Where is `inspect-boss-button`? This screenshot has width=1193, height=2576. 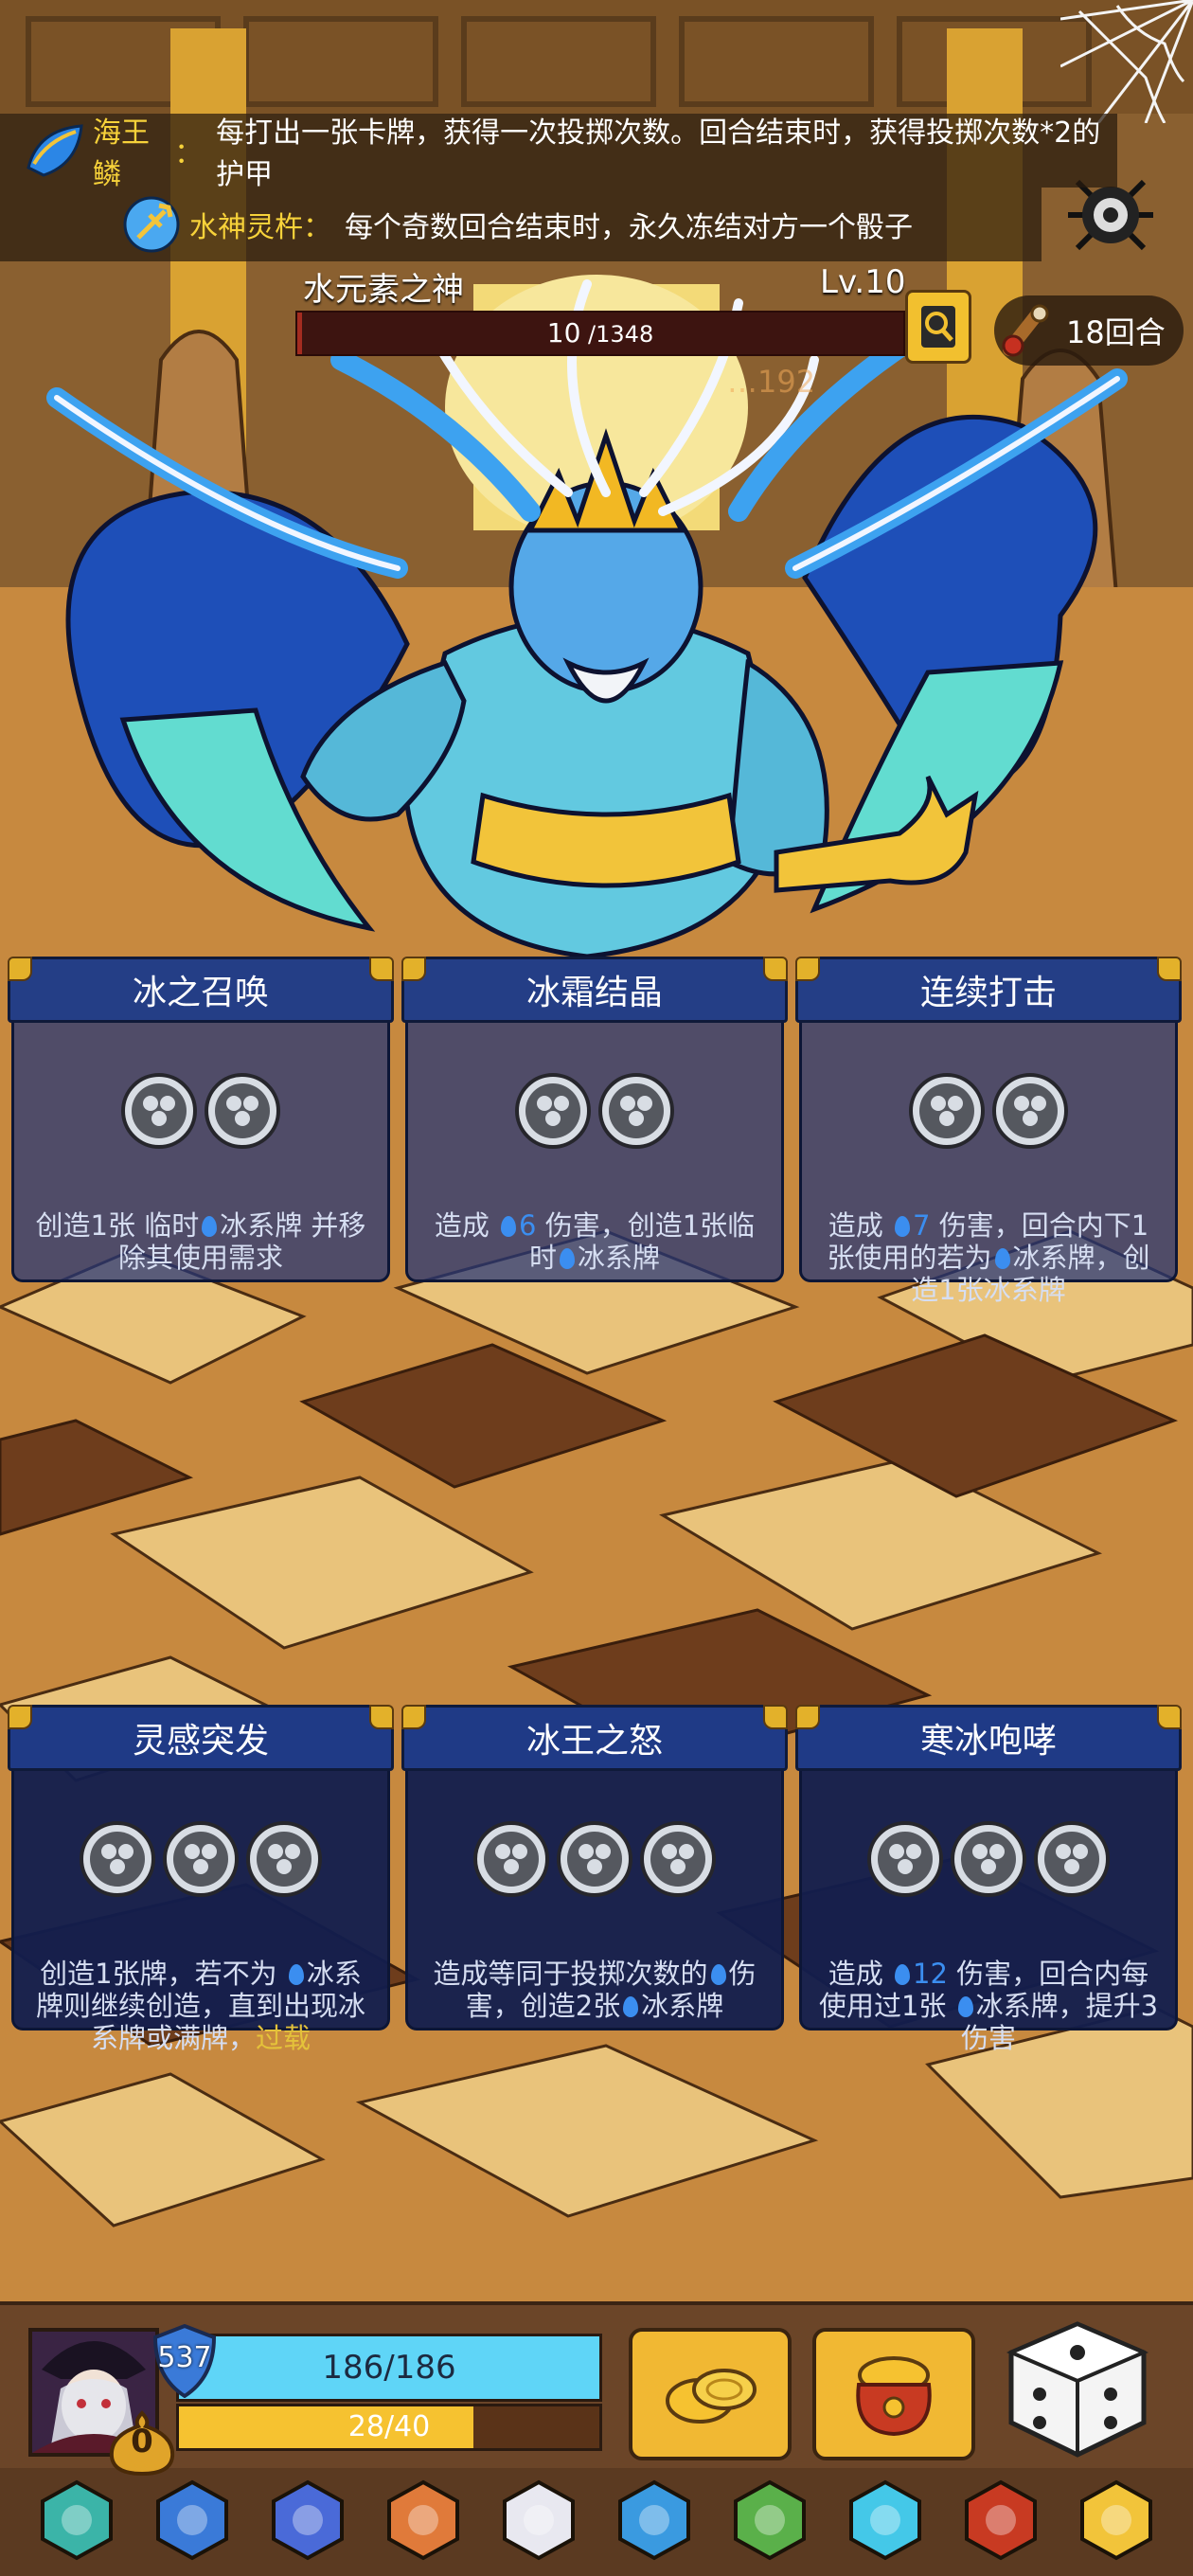
inspect-boss-button is located at coordinates (938, 327).